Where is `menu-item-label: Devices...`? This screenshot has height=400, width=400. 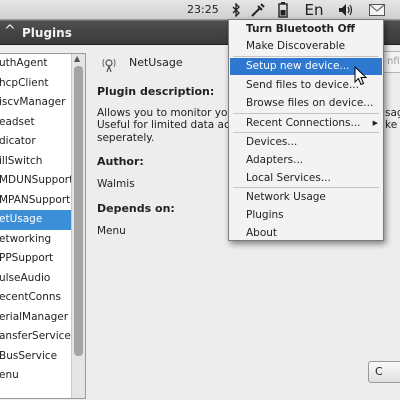 menu-item-label: Devices... is located at coordinates (272, 142).